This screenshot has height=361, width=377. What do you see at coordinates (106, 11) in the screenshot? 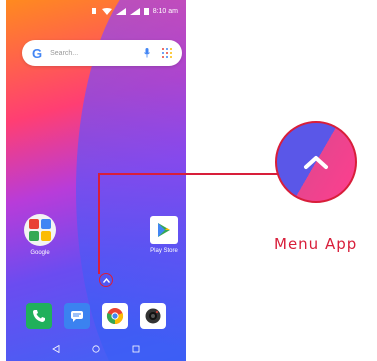
I see `wifi-icon` at bounding box center [106, 11].